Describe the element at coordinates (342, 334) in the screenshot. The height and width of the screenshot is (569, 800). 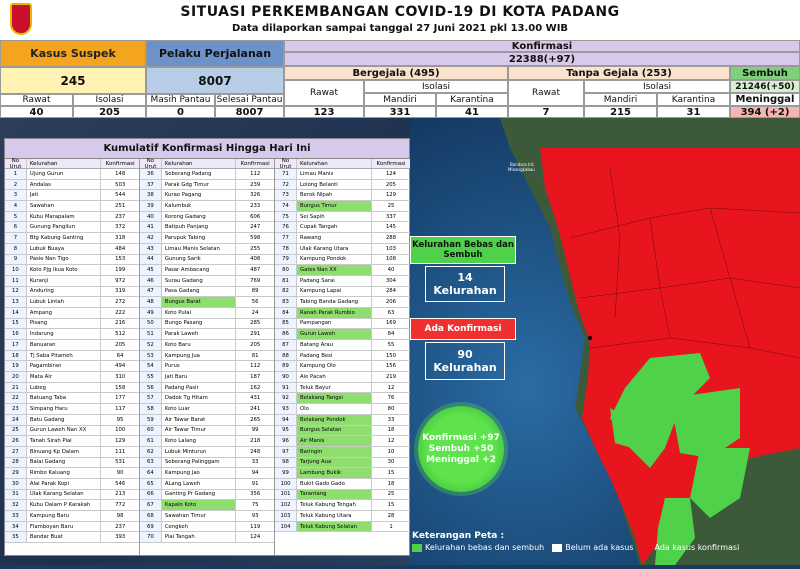
I see `table-row: 86 Gurun Laweh 84` at that location.